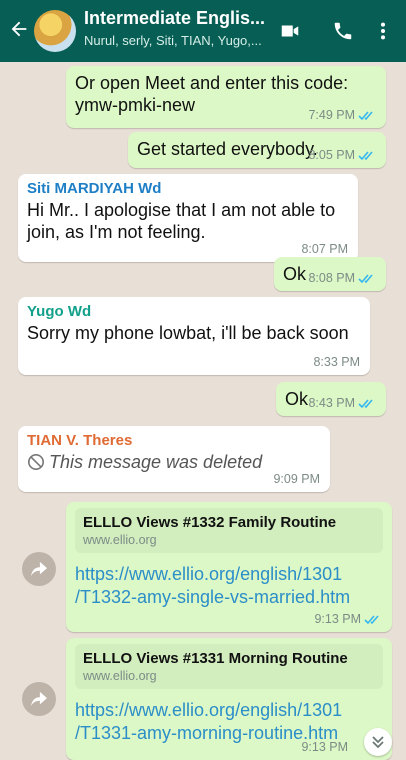  I want to click on message-time: 9:09 PM, so click(296, 479).